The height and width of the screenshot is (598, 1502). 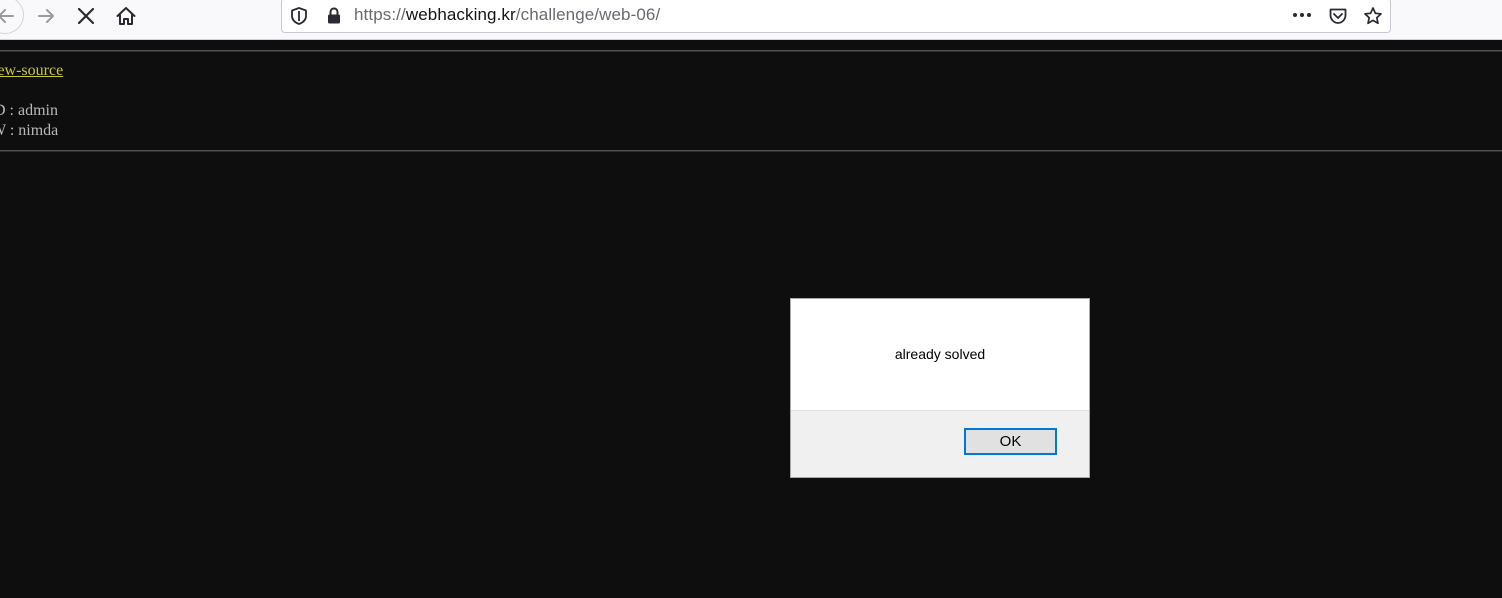 What do you see at coordinates (31, 71) in the screenshot?
I see `view-source-link: iew-source` at bounding box center [31, 71].